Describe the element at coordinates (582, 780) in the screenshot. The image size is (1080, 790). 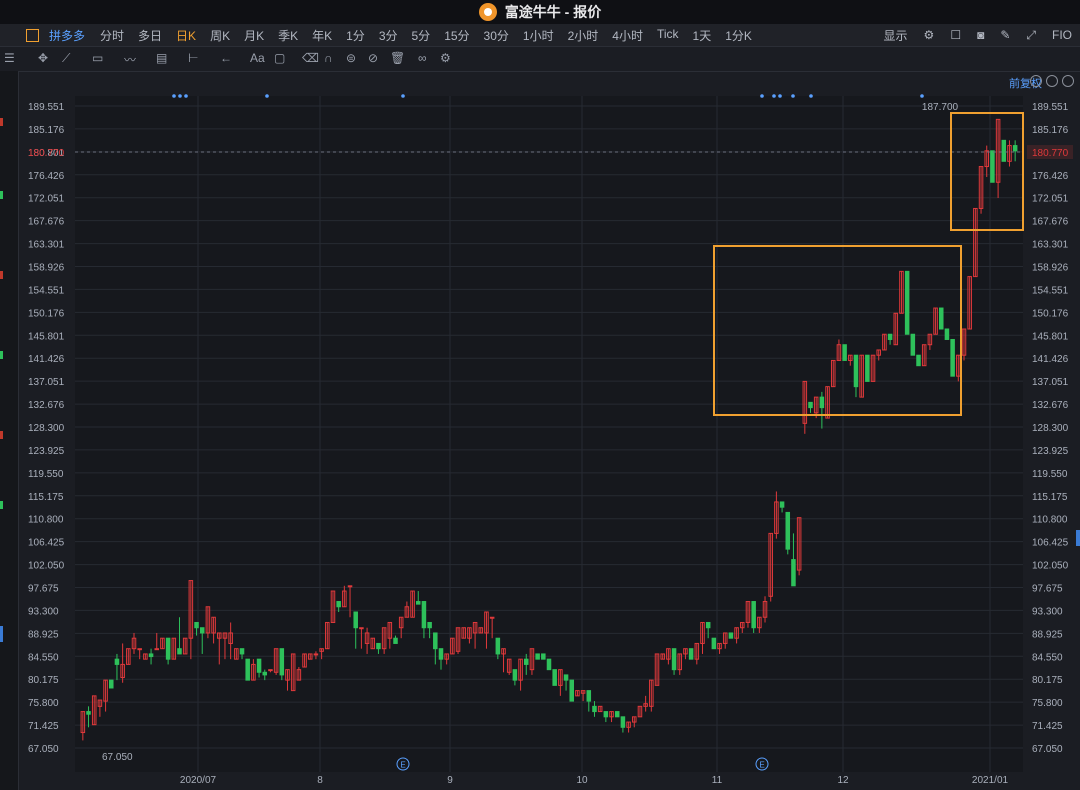
I see `x-tick-label: 10` at that location.